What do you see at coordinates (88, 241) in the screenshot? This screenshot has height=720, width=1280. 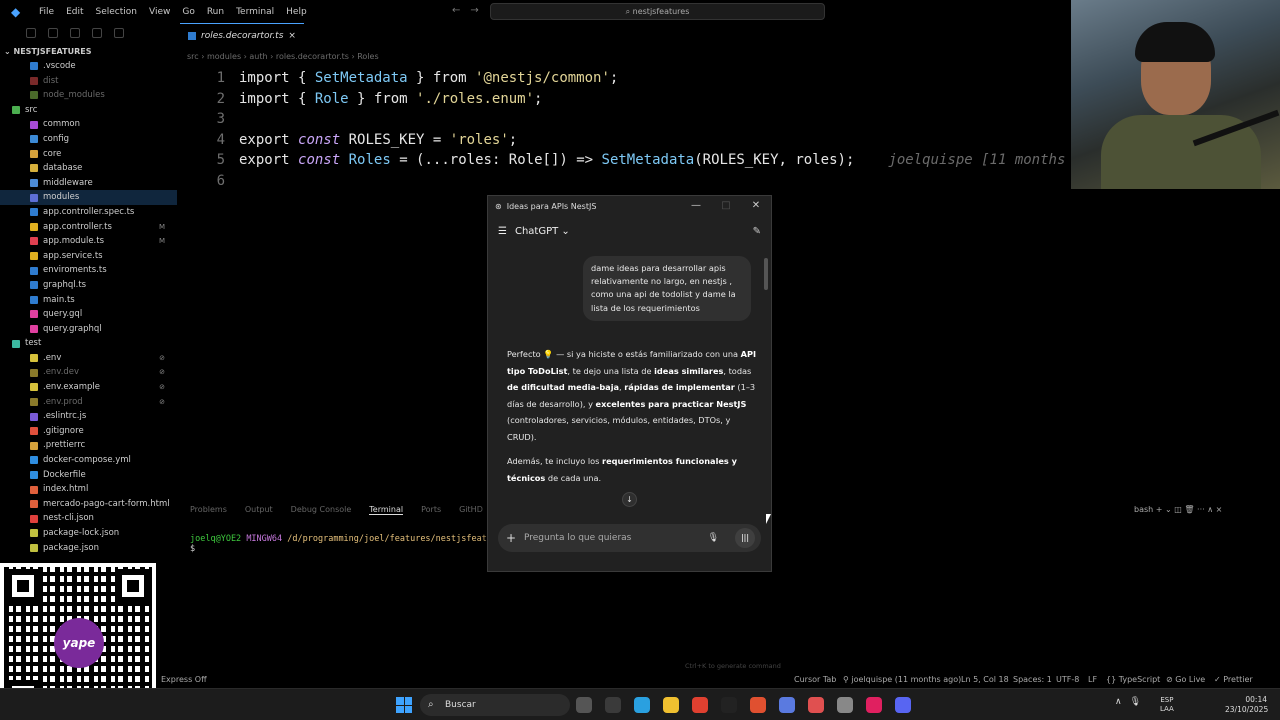 I see `tree-item: app.module.ts M` at bounding box center [88, 241].